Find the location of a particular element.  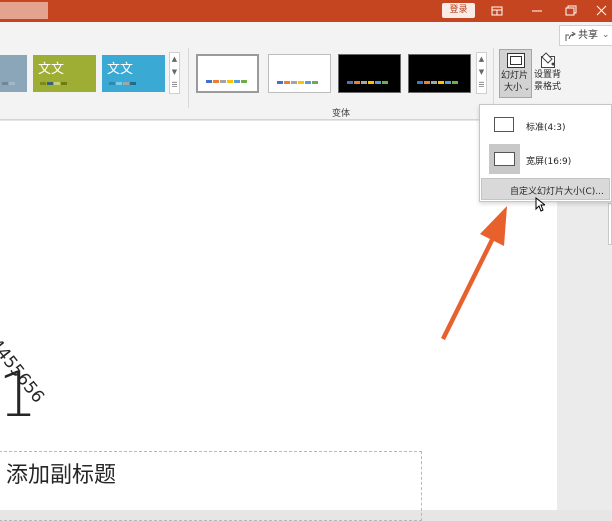

share-label: 共享 is located at coordinates (588, 35).